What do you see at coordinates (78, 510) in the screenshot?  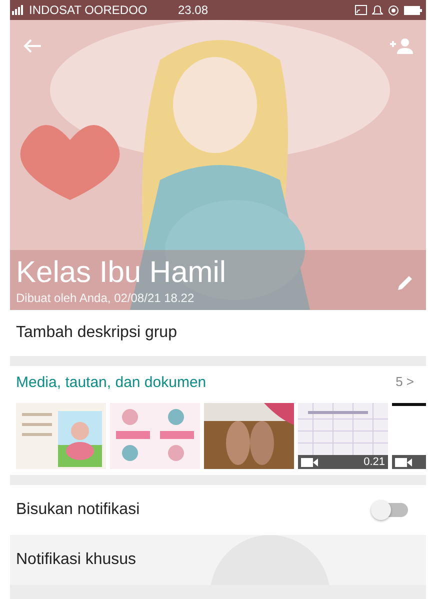 I see `setting-label: Bisukan notifikasi` at bounding box center [78, 510].